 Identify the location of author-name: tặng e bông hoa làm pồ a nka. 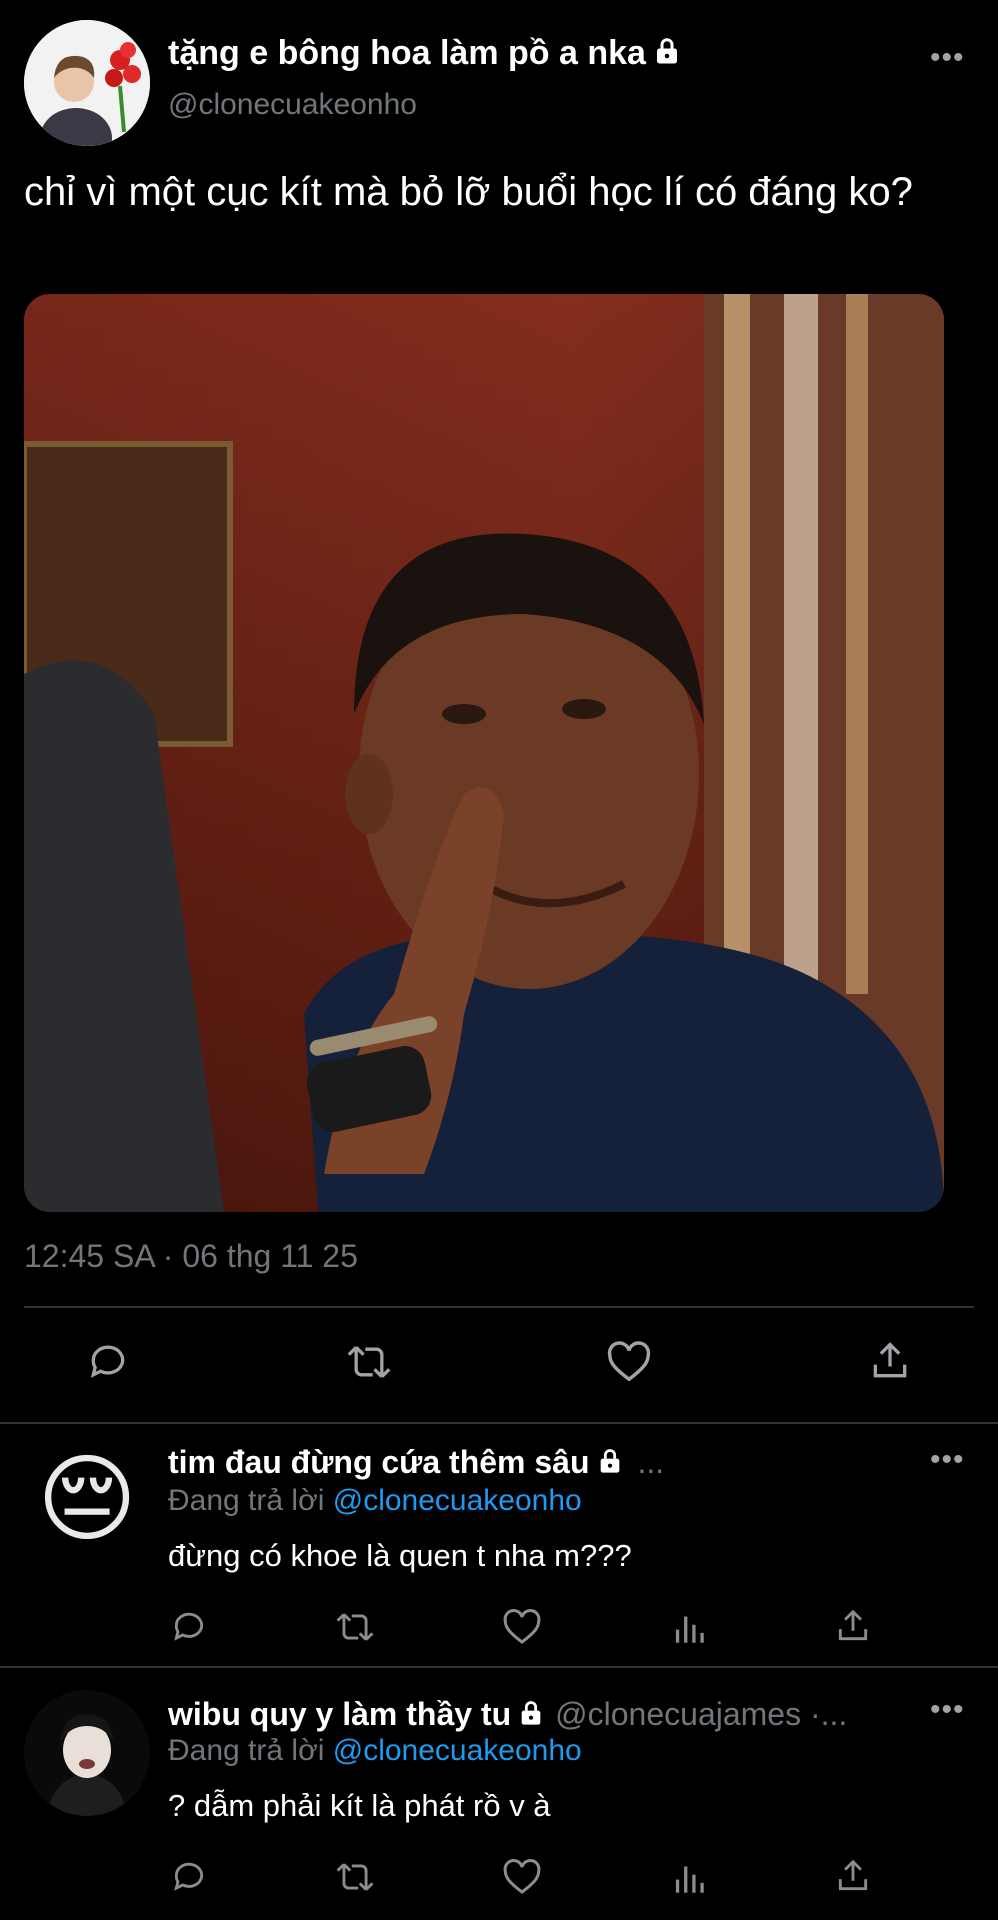
(425, 54).